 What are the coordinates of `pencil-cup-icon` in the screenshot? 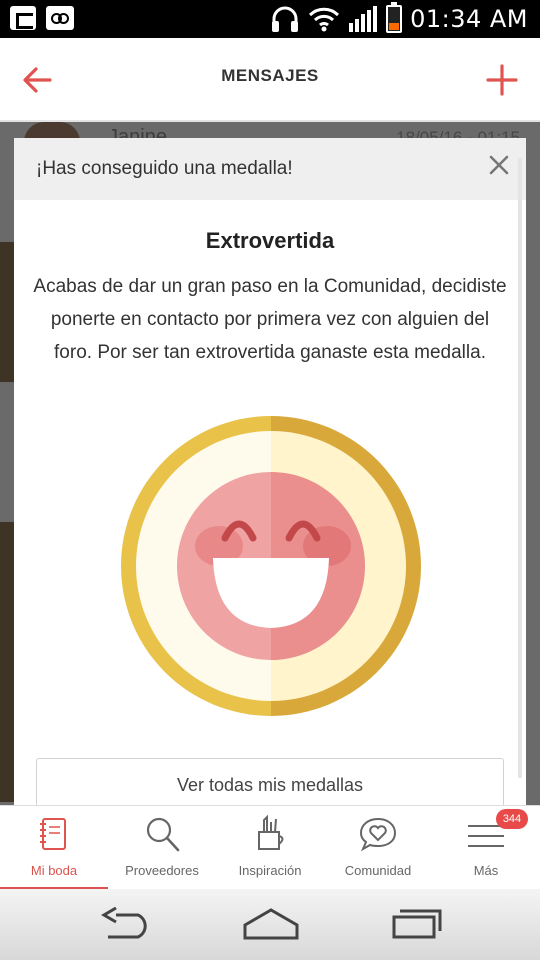 It's located at (271, 832).